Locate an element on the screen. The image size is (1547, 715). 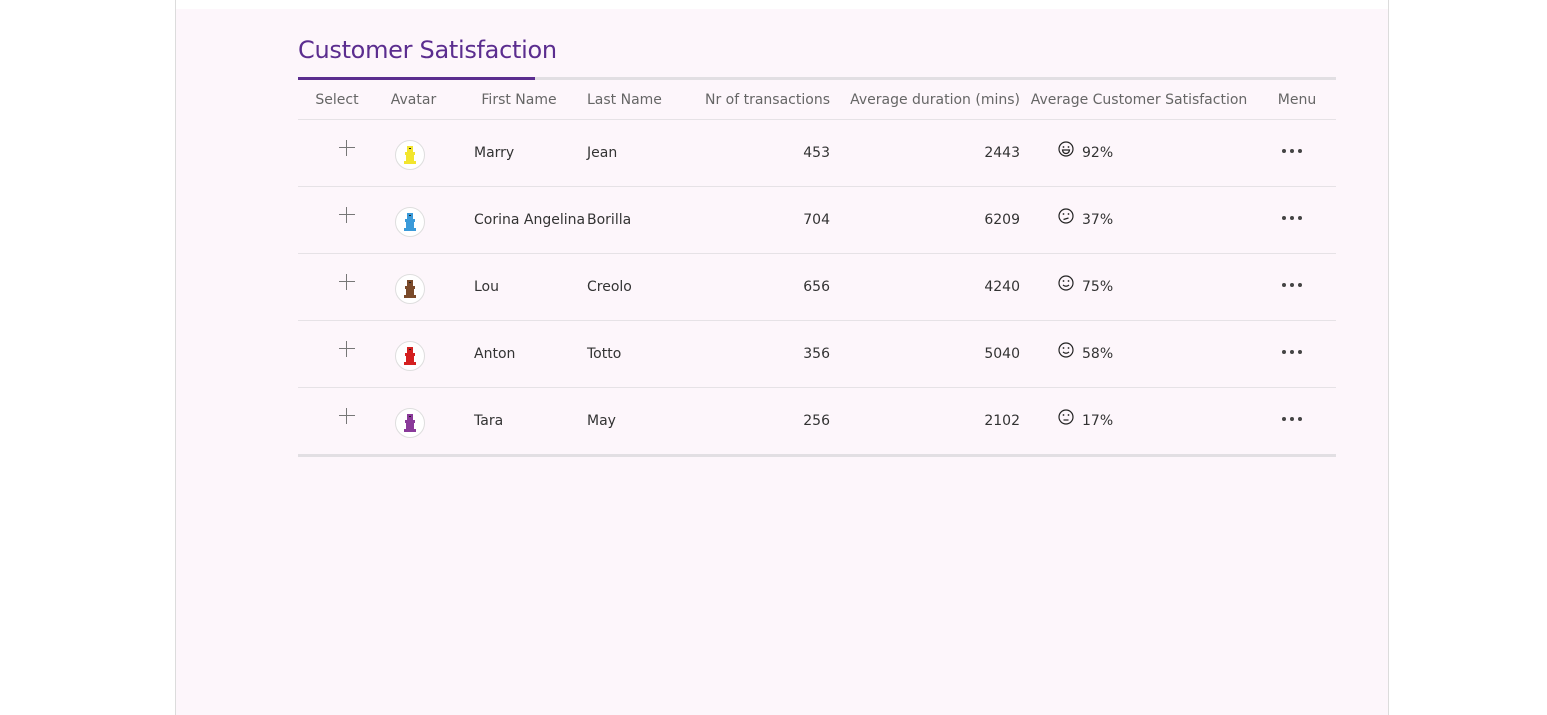
duration-cell: 6209 is located at coordinates (925, 220).